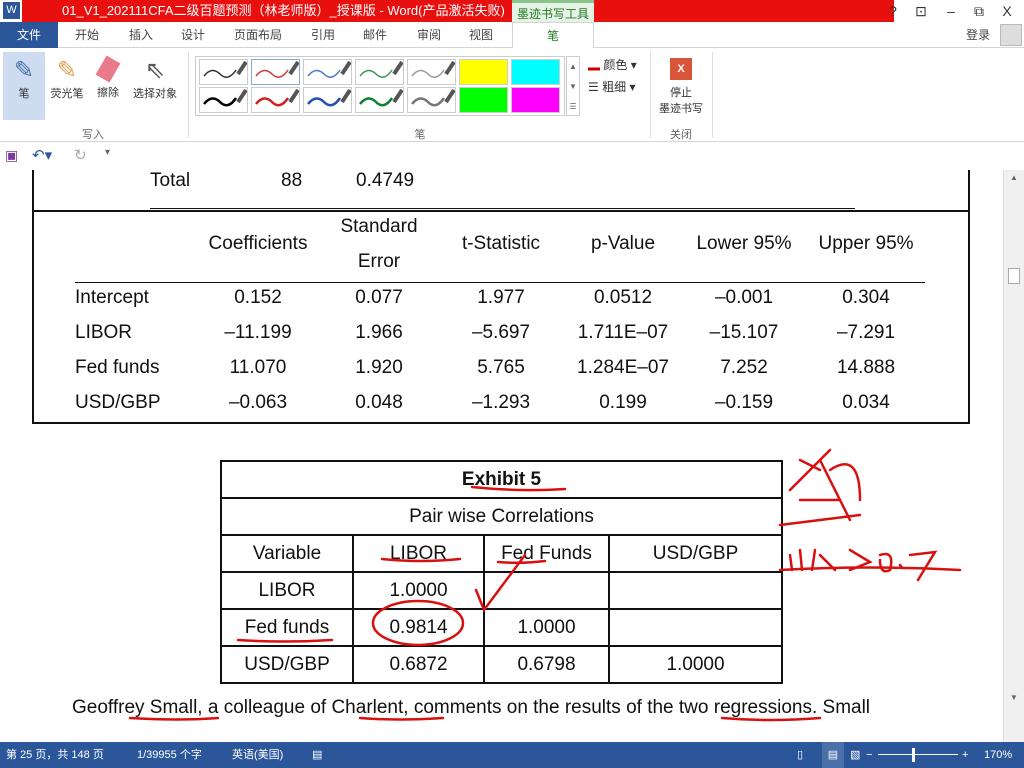 The height and width of the screenshot is (768, 1024). I want to click on thickness-label: 粗细, so click(614, 87).